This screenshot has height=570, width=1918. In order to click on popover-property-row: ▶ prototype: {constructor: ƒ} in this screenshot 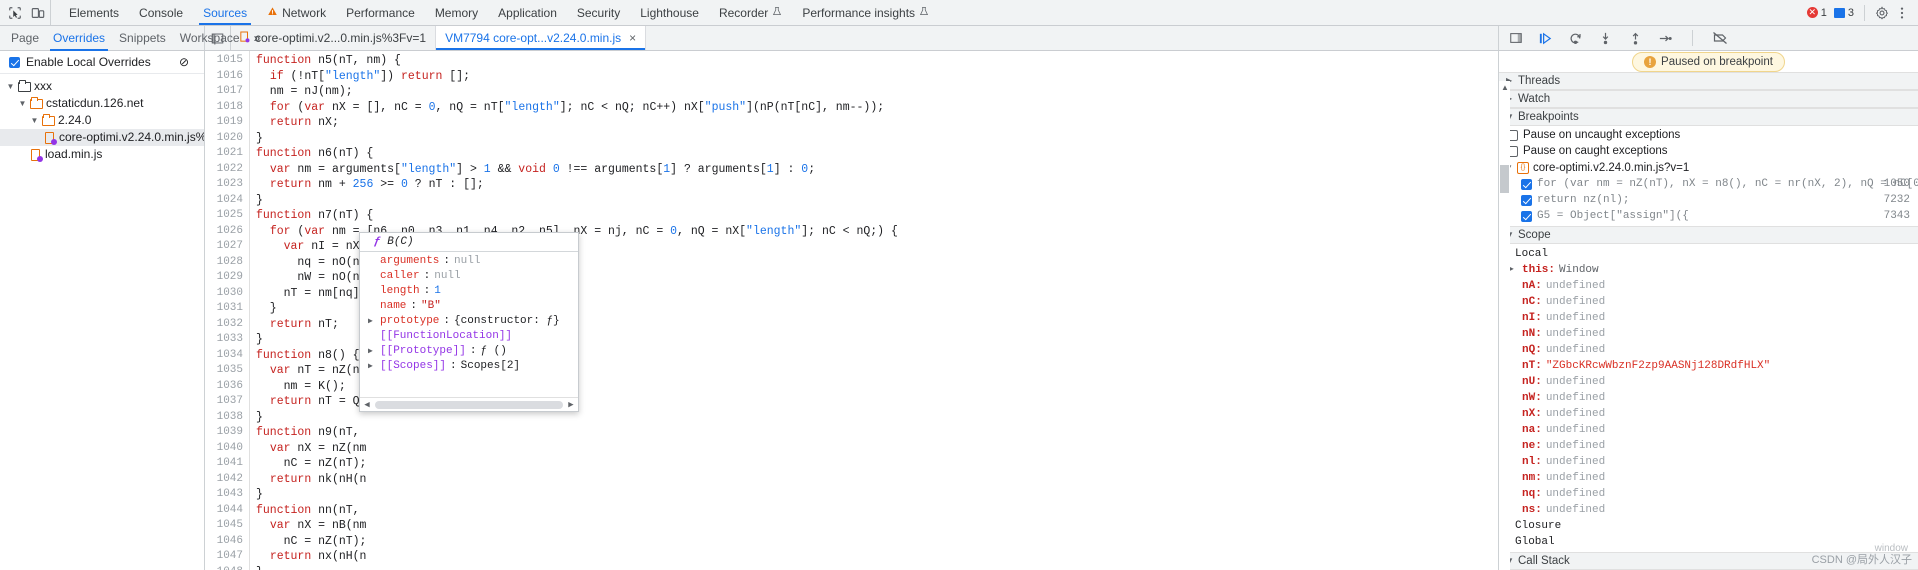, I will do `click(469, 321)`.